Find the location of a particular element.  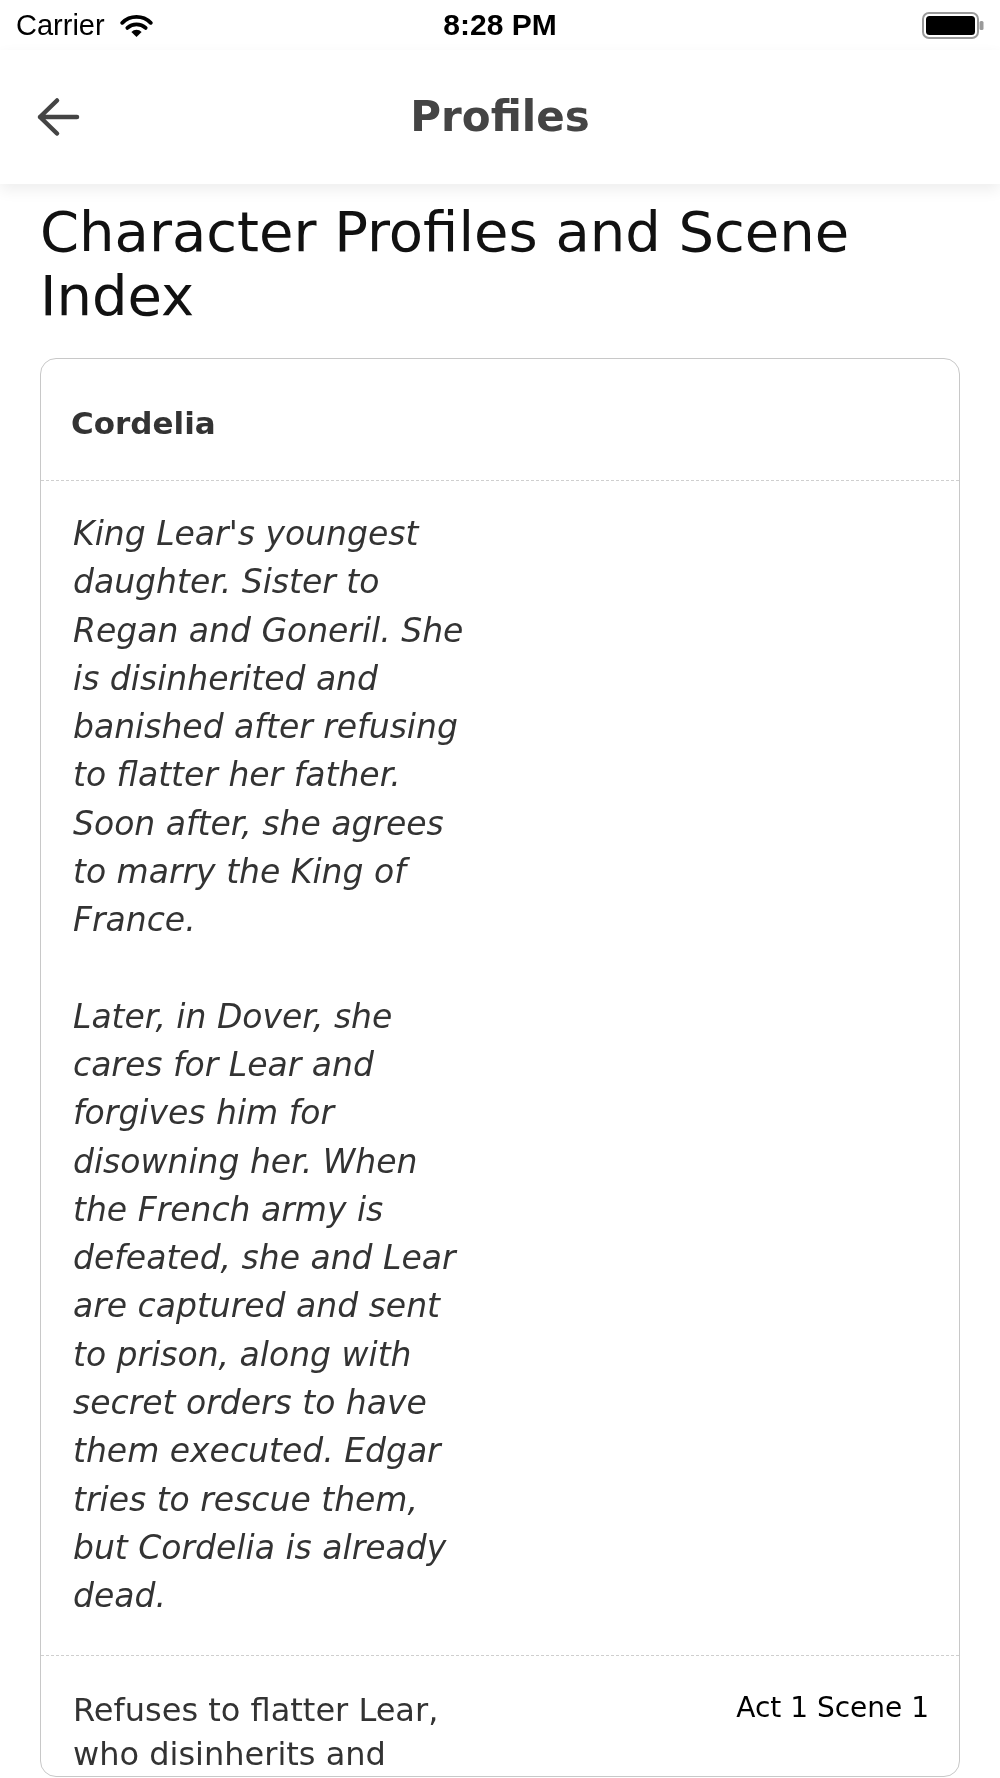

status-time: 8:28 PM is located at coordinates (500, 25).